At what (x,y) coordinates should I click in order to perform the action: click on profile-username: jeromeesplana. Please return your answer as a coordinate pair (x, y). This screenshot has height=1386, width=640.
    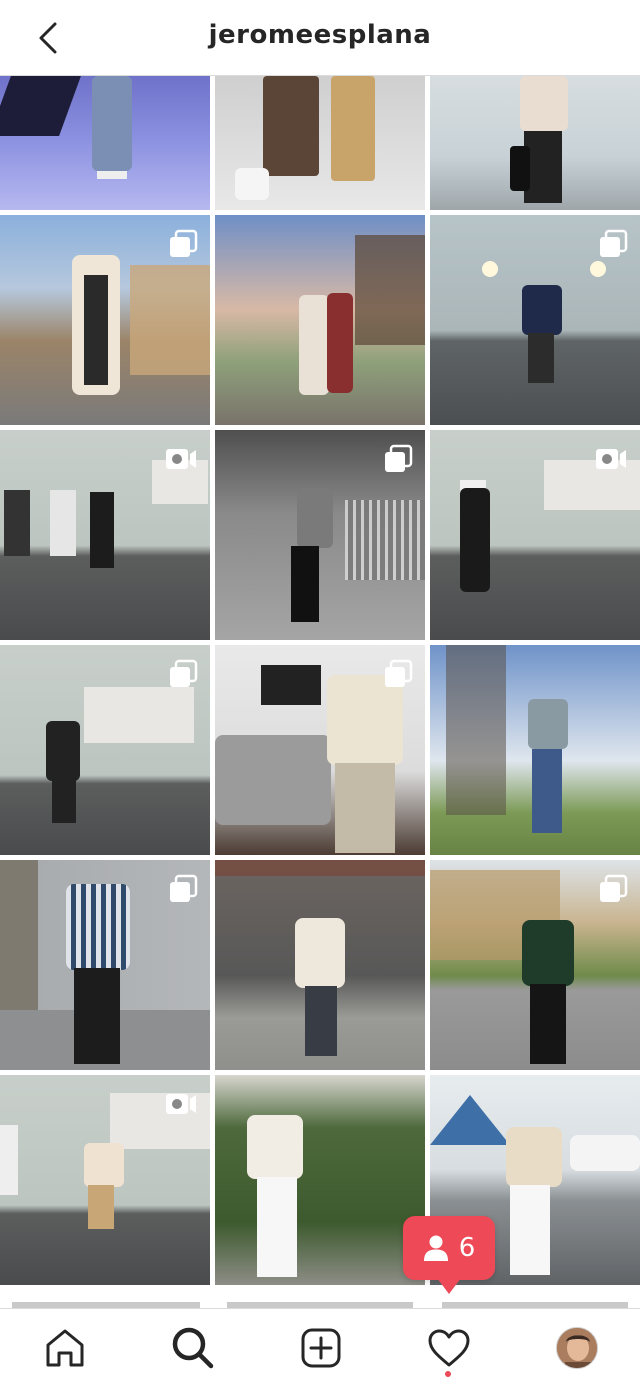
    Looking at the image, I should click on (320, 35).